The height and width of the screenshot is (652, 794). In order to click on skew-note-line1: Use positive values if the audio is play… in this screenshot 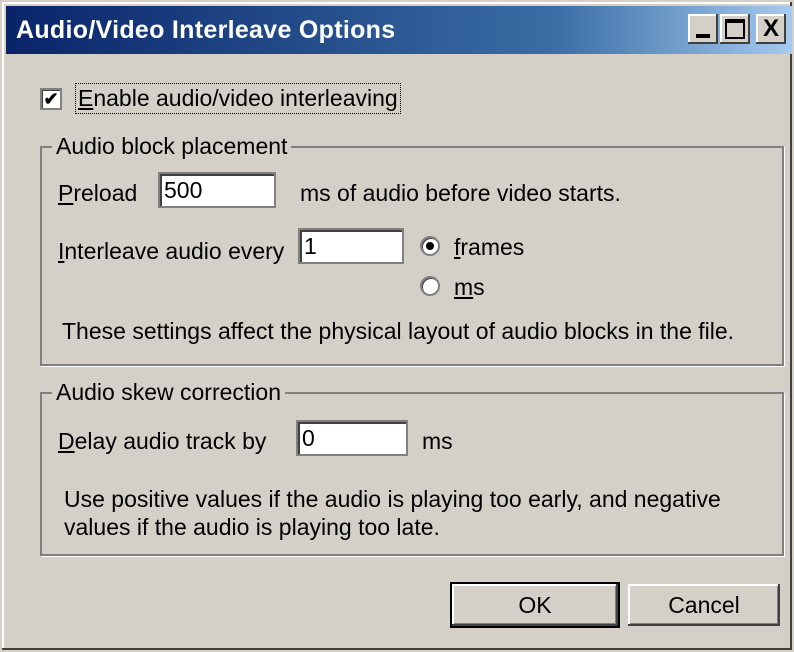, I will do `click(392, 499)`.